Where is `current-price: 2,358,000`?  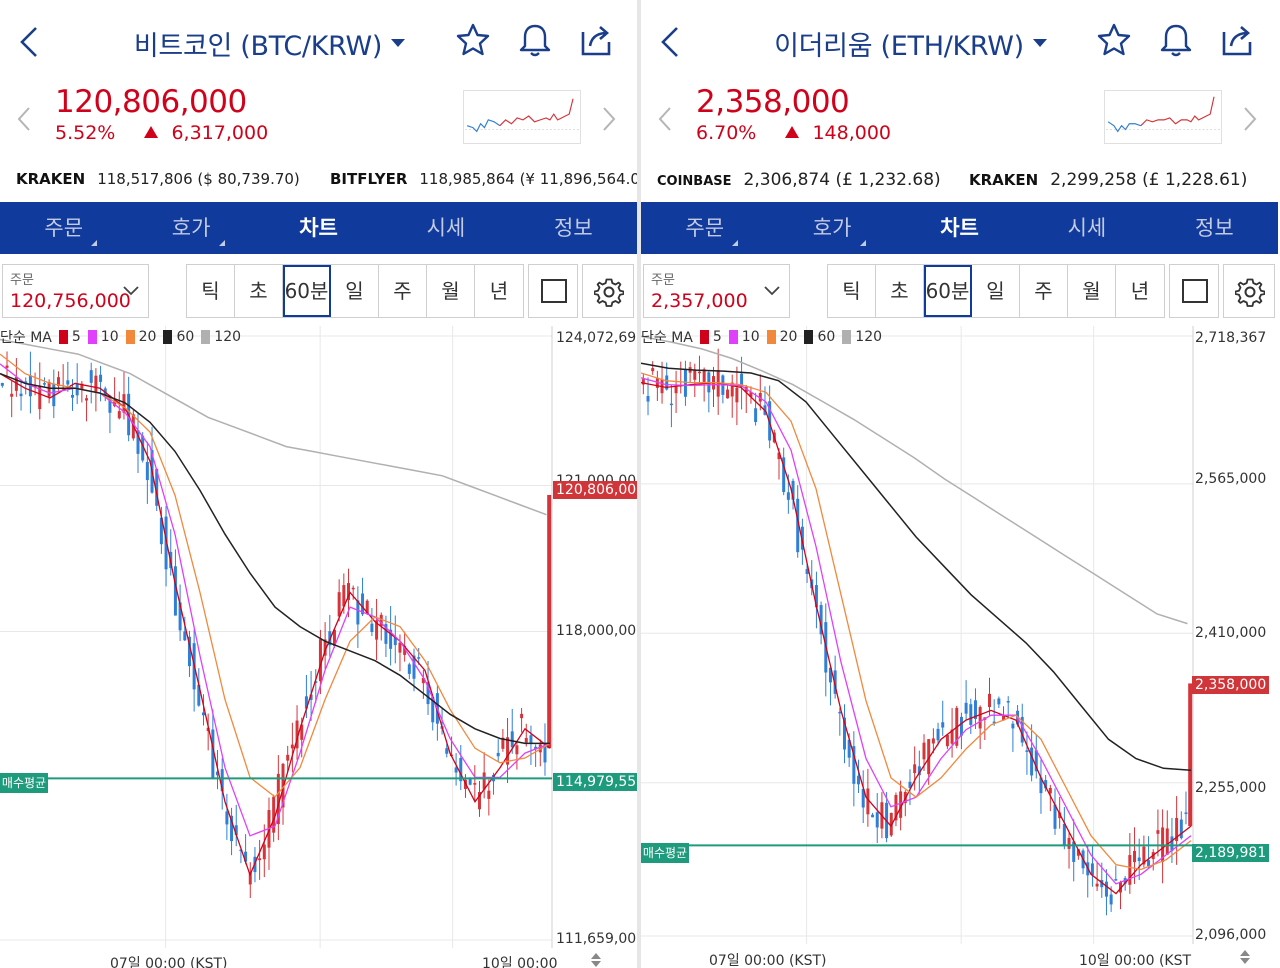 current-price: 2,358,000 is located at coordinates (773, 102).